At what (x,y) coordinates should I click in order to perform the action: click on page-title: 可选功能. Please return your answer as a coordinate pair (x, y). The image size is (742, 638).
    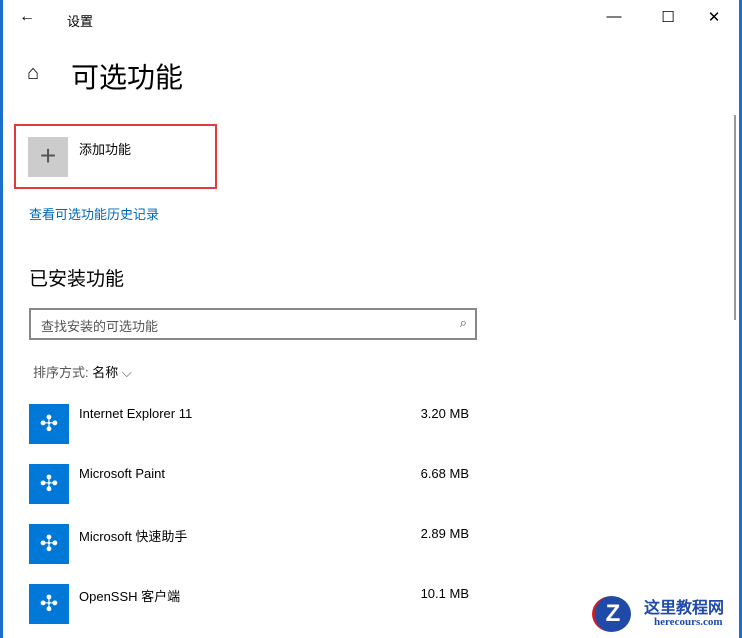
    Looking at the image, I should click on (127, 77).